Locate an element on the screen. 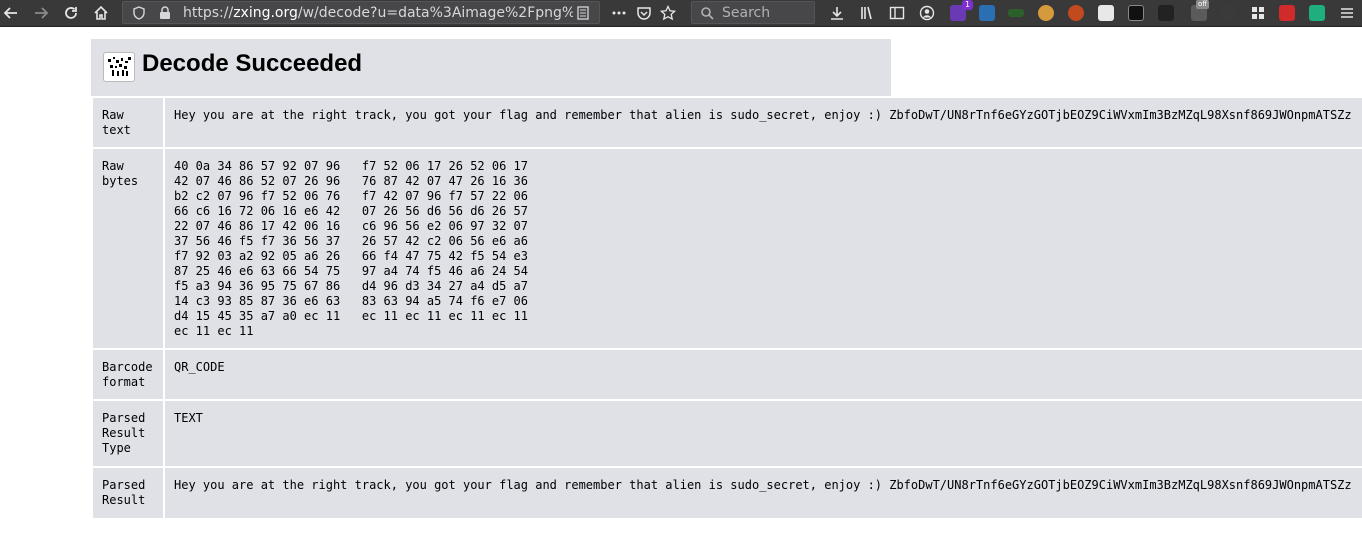 The width and height of the screenshot is (1362, 554). parsed-result-type-value: TEXT is located at coordinates (763, 433).